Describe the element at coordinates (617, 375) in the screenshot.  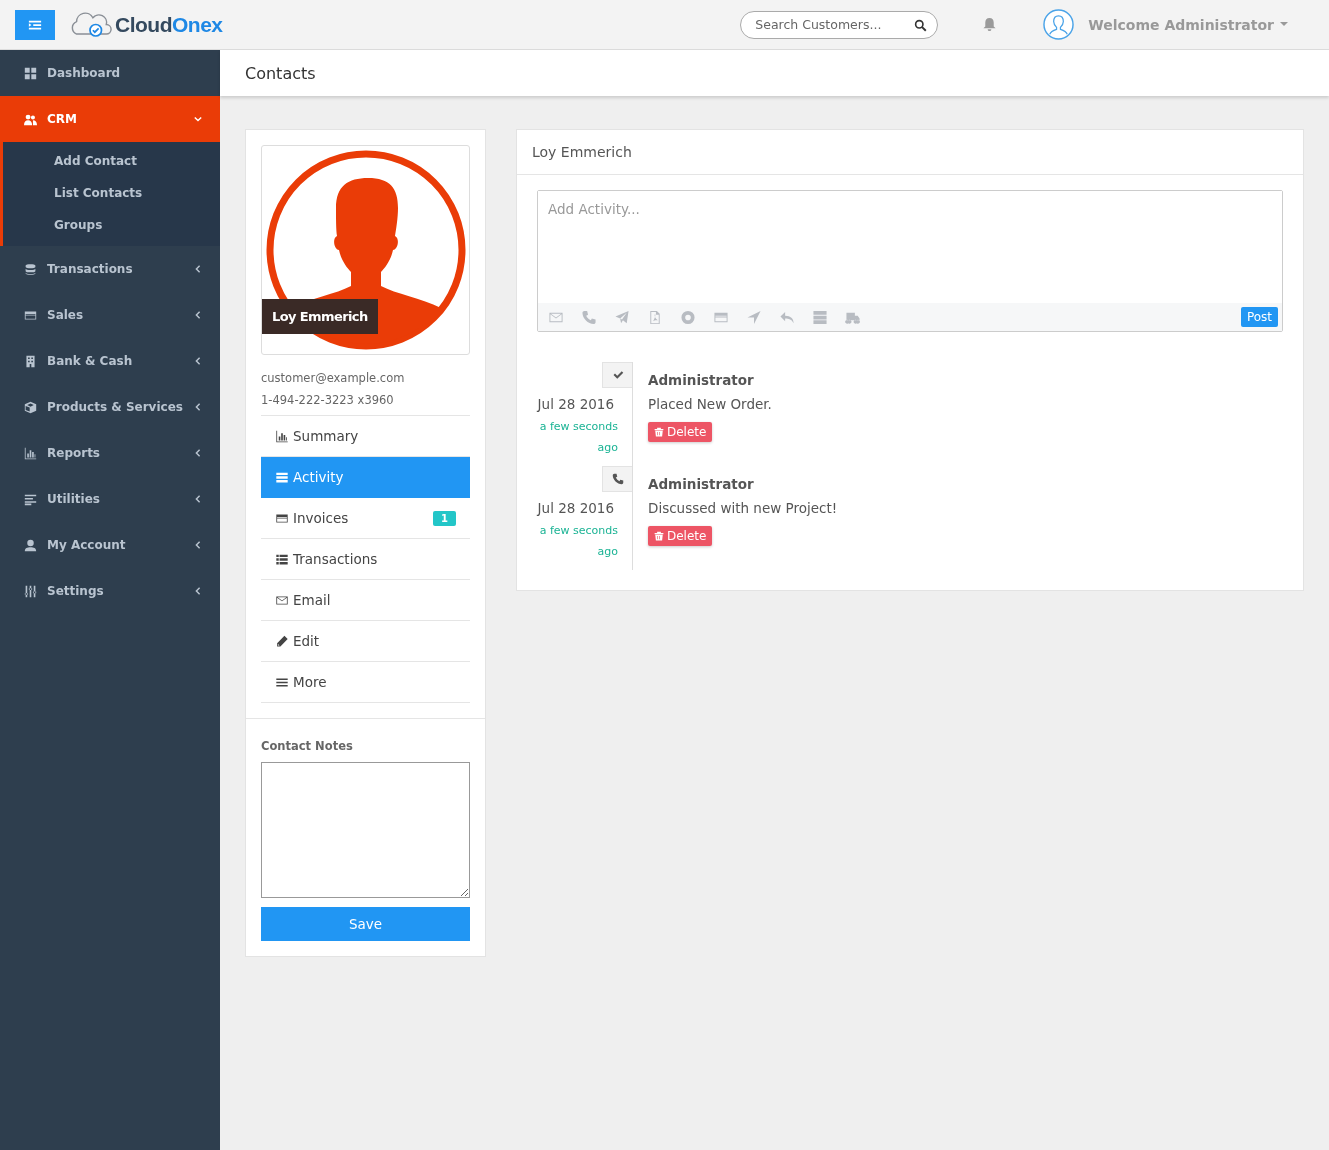
I see `check-icon` at that location.